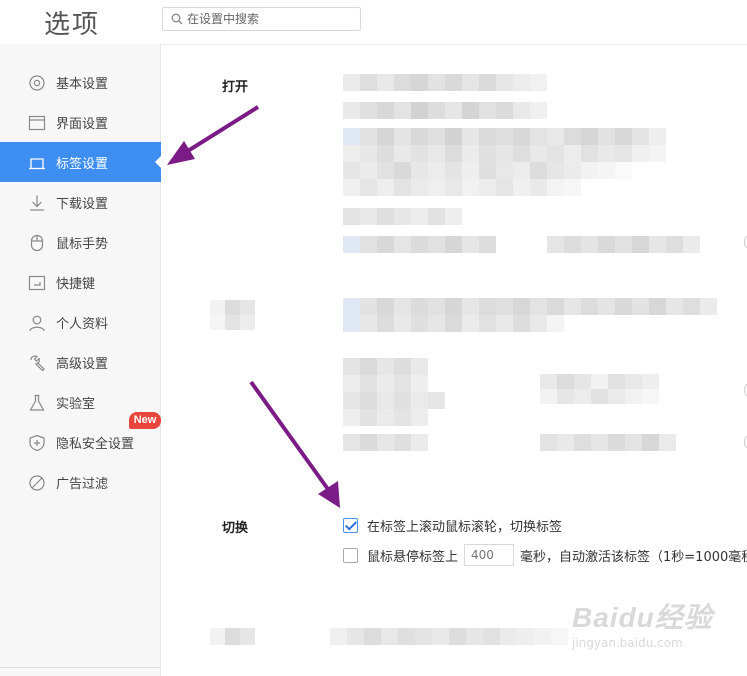 Image resolution: width=747 pixels, height=676 pixels. I want to click on sidebar-item-label: 高级设置, so click(82, 364).